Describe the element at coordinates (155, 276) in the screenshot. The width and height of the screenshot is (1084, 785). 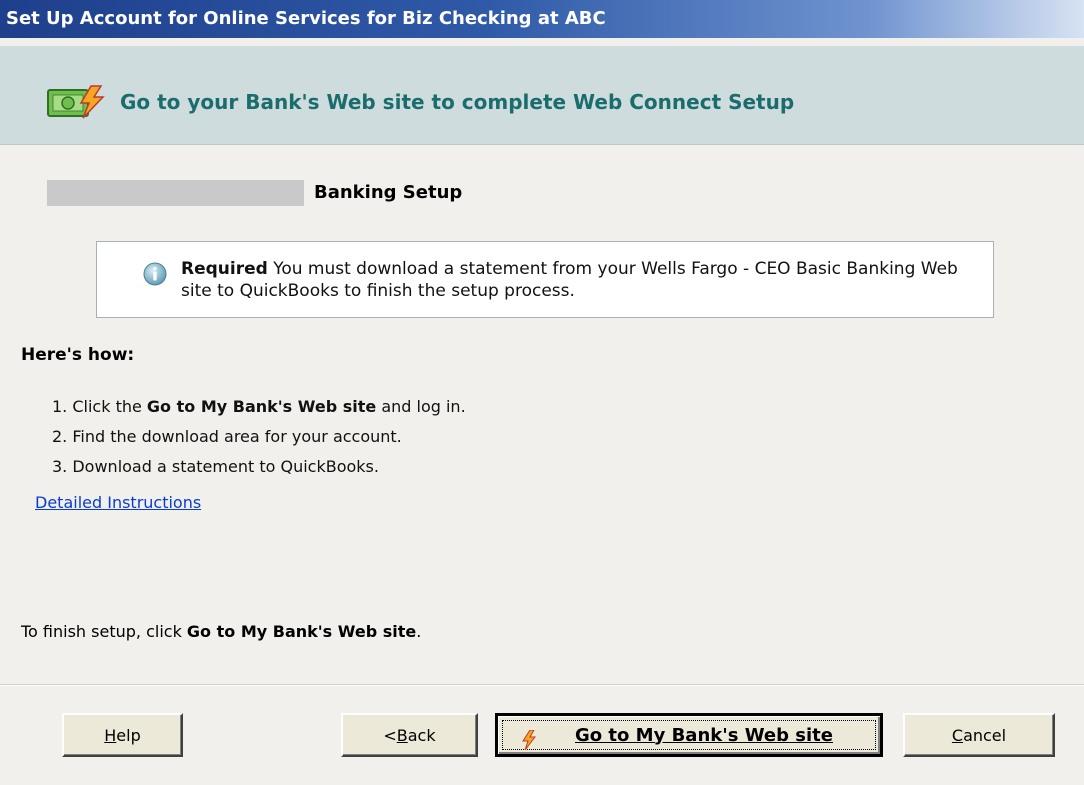
I see `info-icon` at that location.